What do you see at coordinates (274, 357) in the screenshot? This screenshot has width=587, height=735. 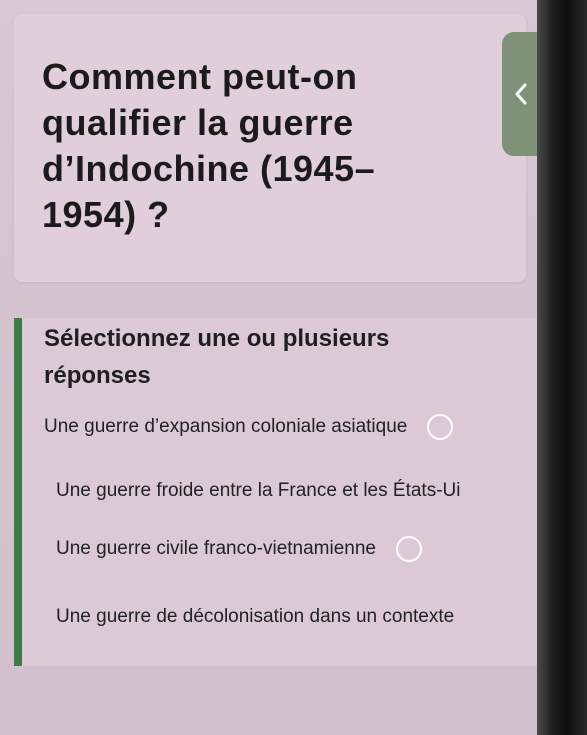 I see `instruction-text: Sélectionnez une ou plusieurs réponses` at bounding box center [274, 357].